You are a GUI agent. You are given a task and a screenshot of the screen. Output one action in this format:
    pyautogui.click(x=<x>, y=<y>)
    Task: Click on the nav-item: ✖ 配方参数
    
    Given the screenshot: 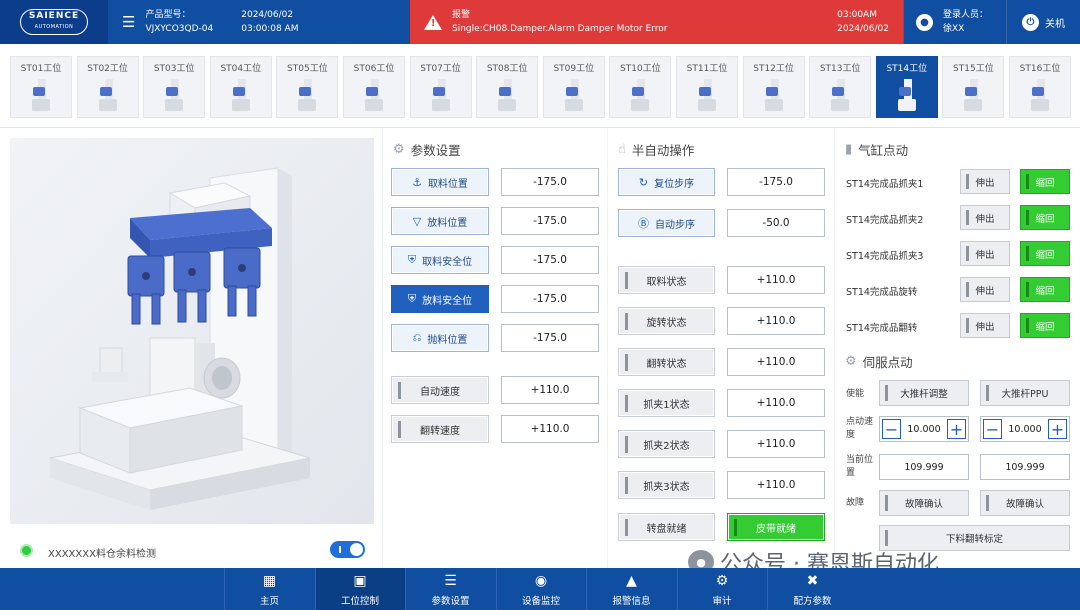 What is the action you would take?
    pyautogui.click(x=812, y=589)
    